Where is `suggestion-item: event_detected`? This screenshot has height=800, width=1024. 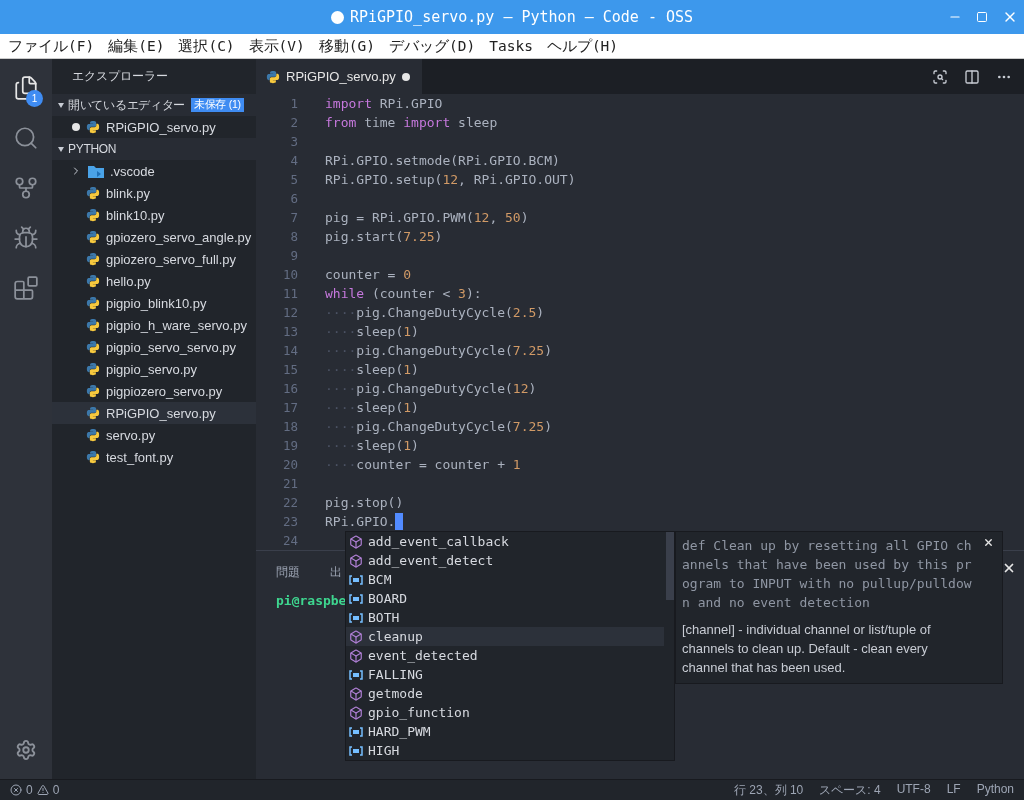
suggestion-item: event_detected is located at coordinates (505, 655).